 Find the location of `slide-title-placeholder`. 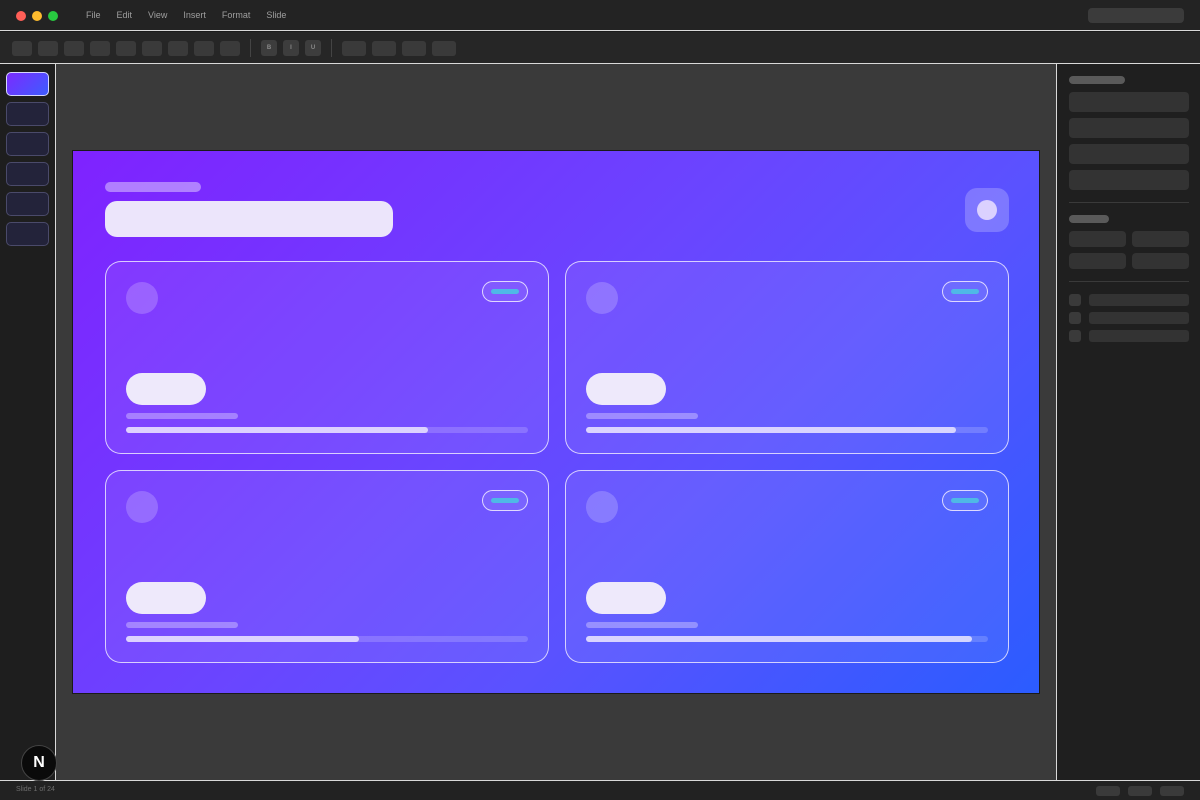

slide-title-placeholder is located at coordinates (249, 219).